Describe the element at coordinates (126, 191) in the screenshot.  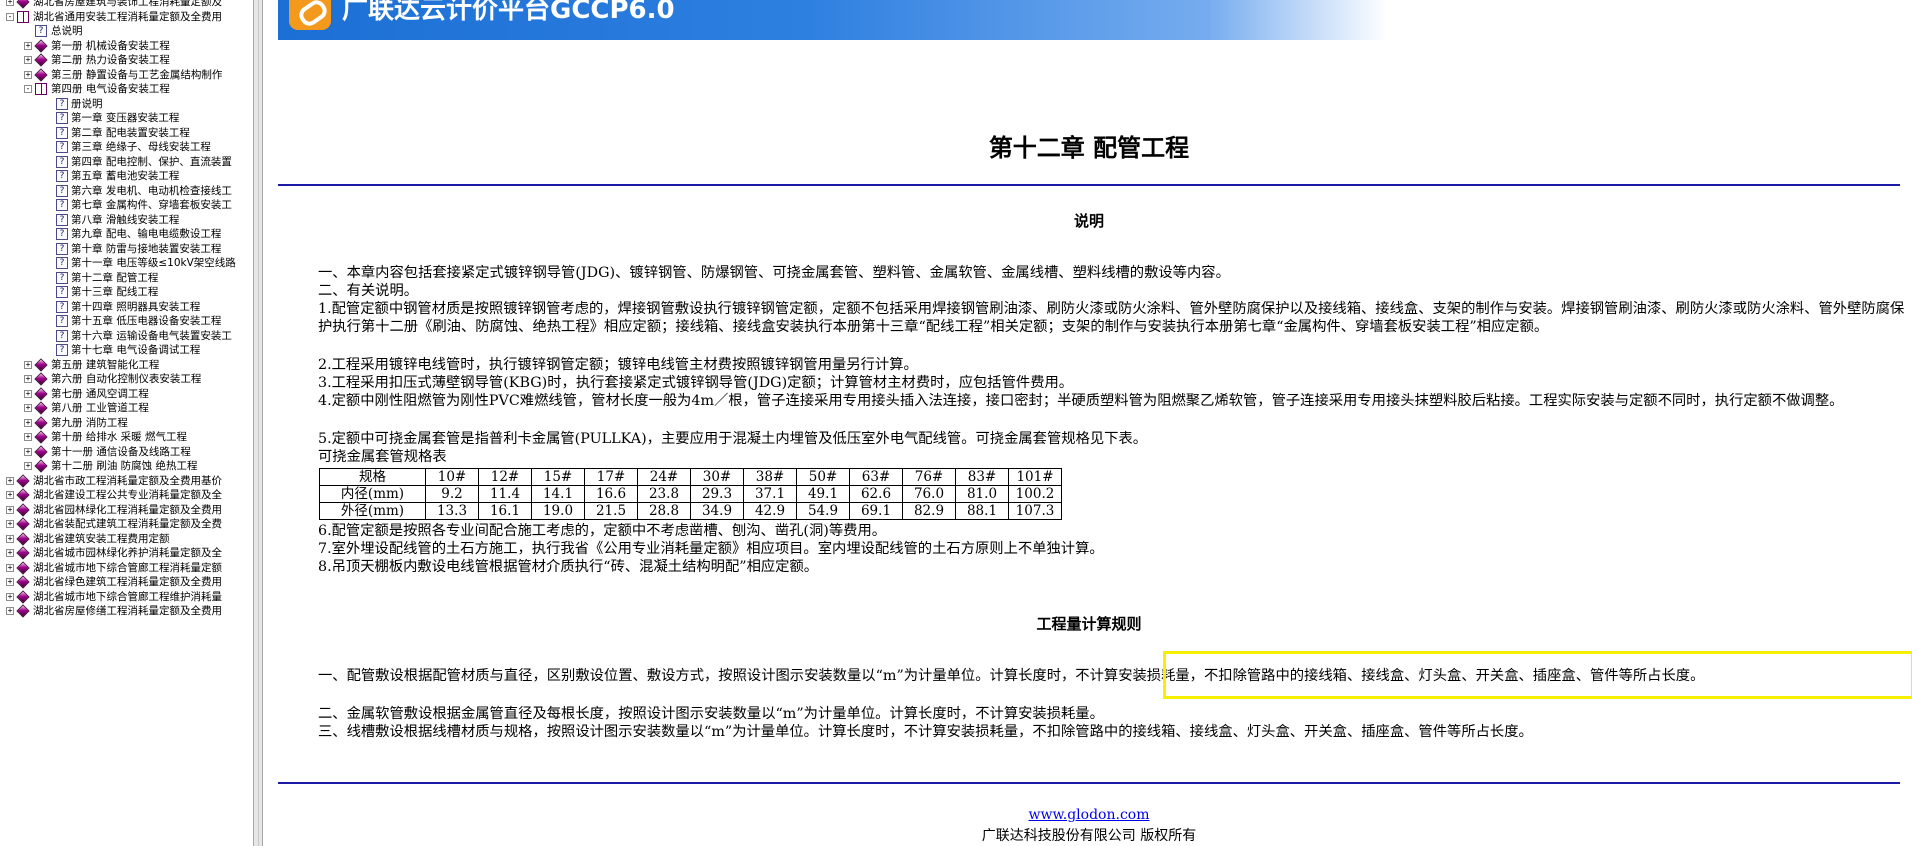
I see `tree-node: ? 第六章 发电机、电动机检查接线工` at that location.